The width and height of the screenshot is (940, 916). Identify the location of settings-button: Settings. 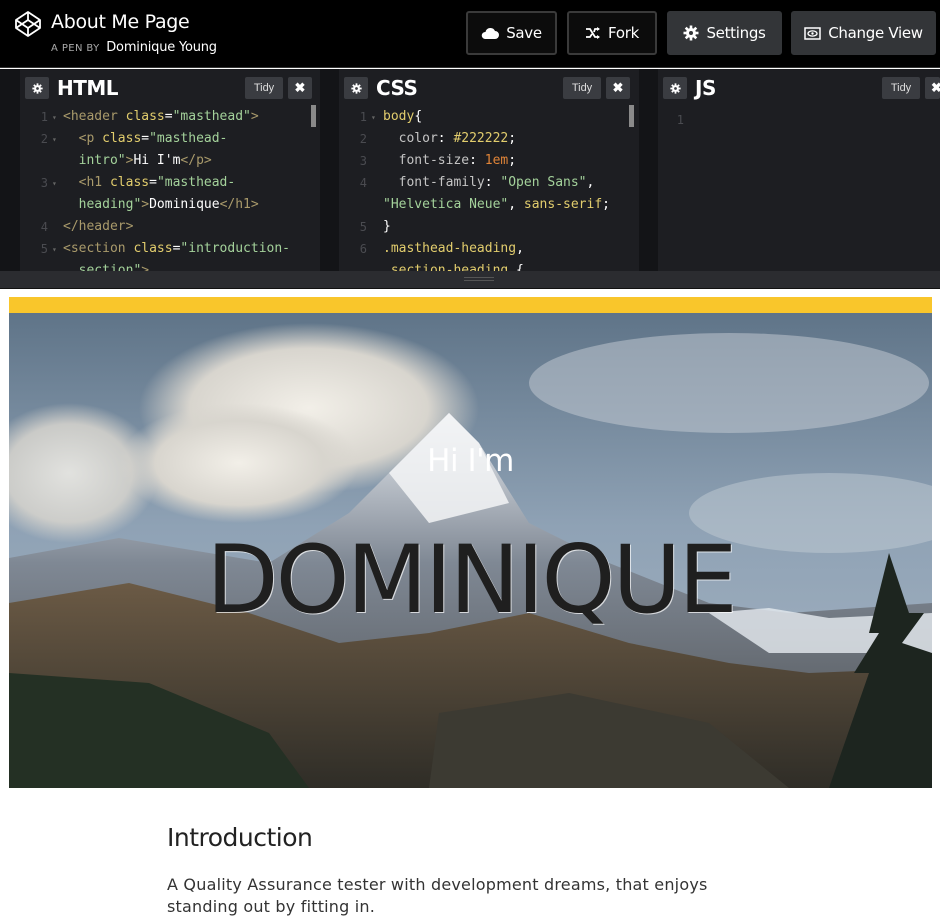
(724, 33).